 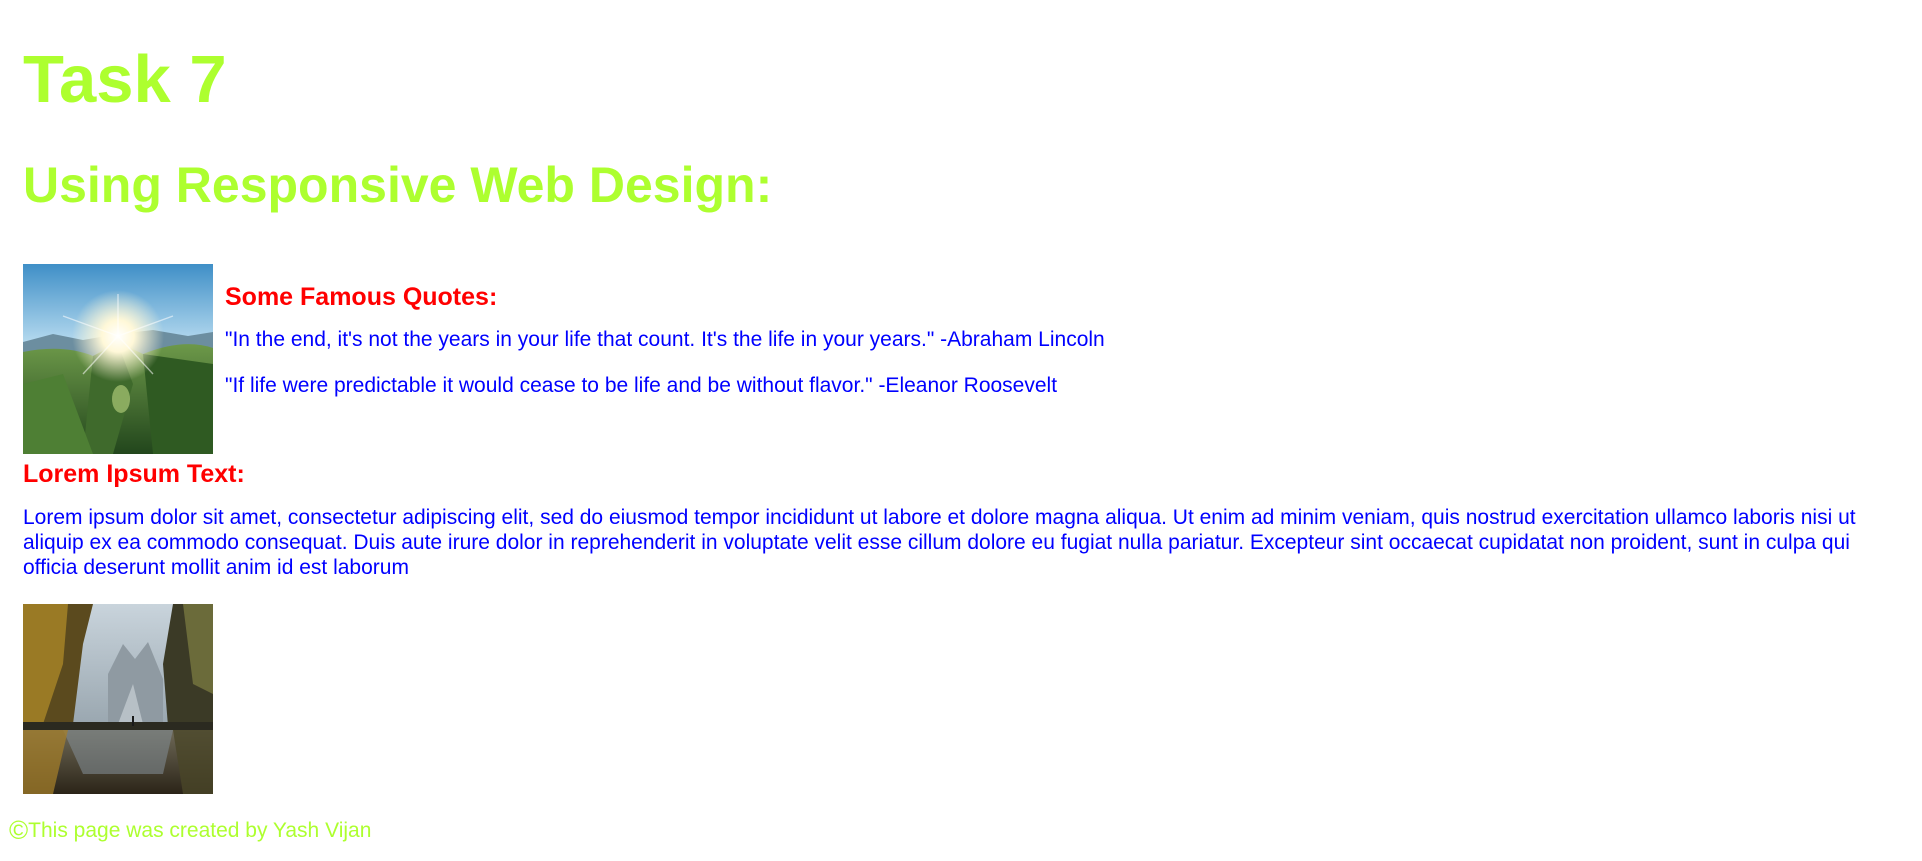 I want to click on forest-lake-image, so click(x=118, y=699).